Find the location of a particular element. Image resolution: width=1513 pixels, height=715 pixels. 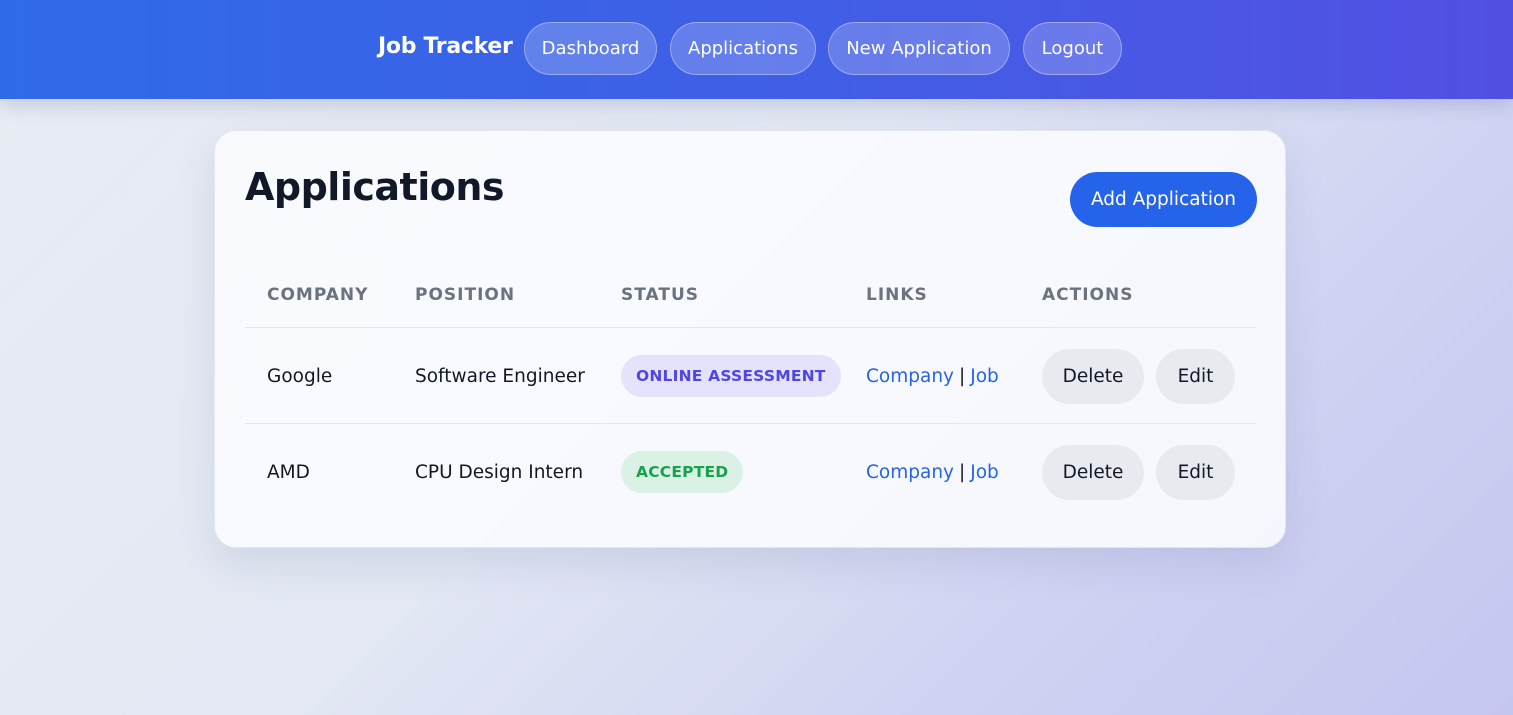

nav-logout-button: Logout is located at coordinates (1072, 48).